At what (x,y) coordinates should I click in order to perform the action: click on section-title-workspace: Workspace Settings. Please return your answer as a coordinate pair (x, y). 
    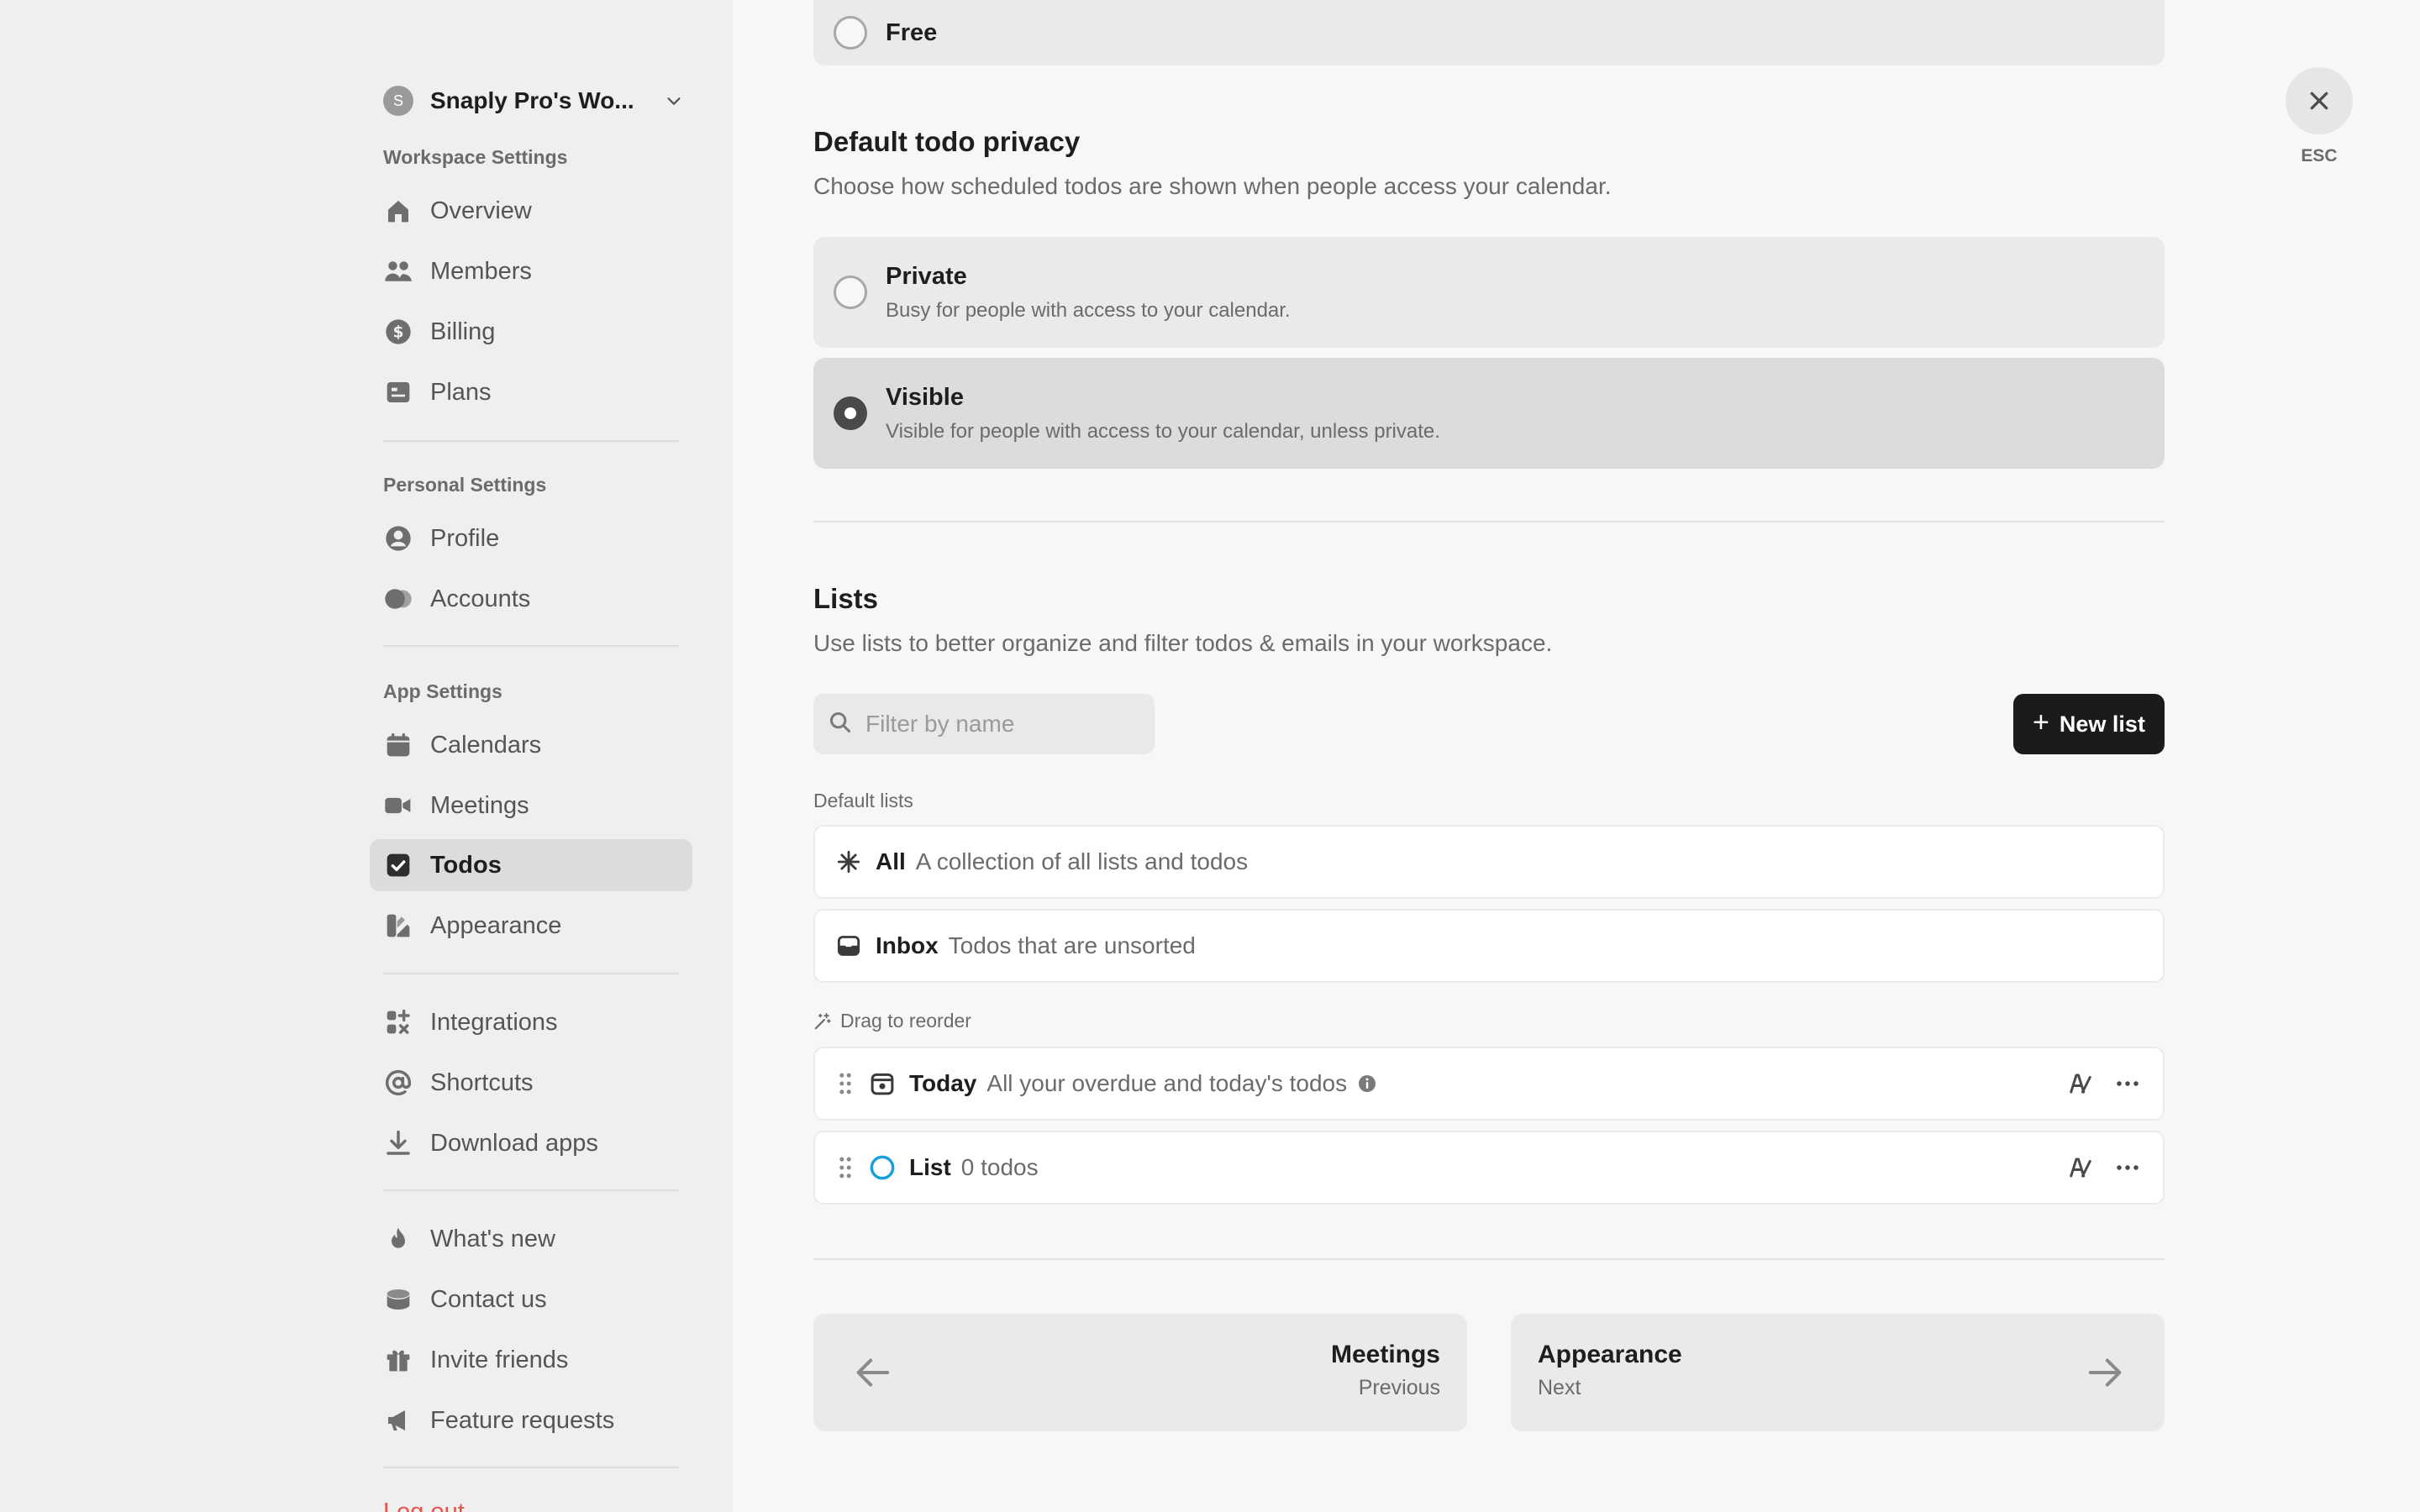
    Looking at the image, I should click on (476, 157).